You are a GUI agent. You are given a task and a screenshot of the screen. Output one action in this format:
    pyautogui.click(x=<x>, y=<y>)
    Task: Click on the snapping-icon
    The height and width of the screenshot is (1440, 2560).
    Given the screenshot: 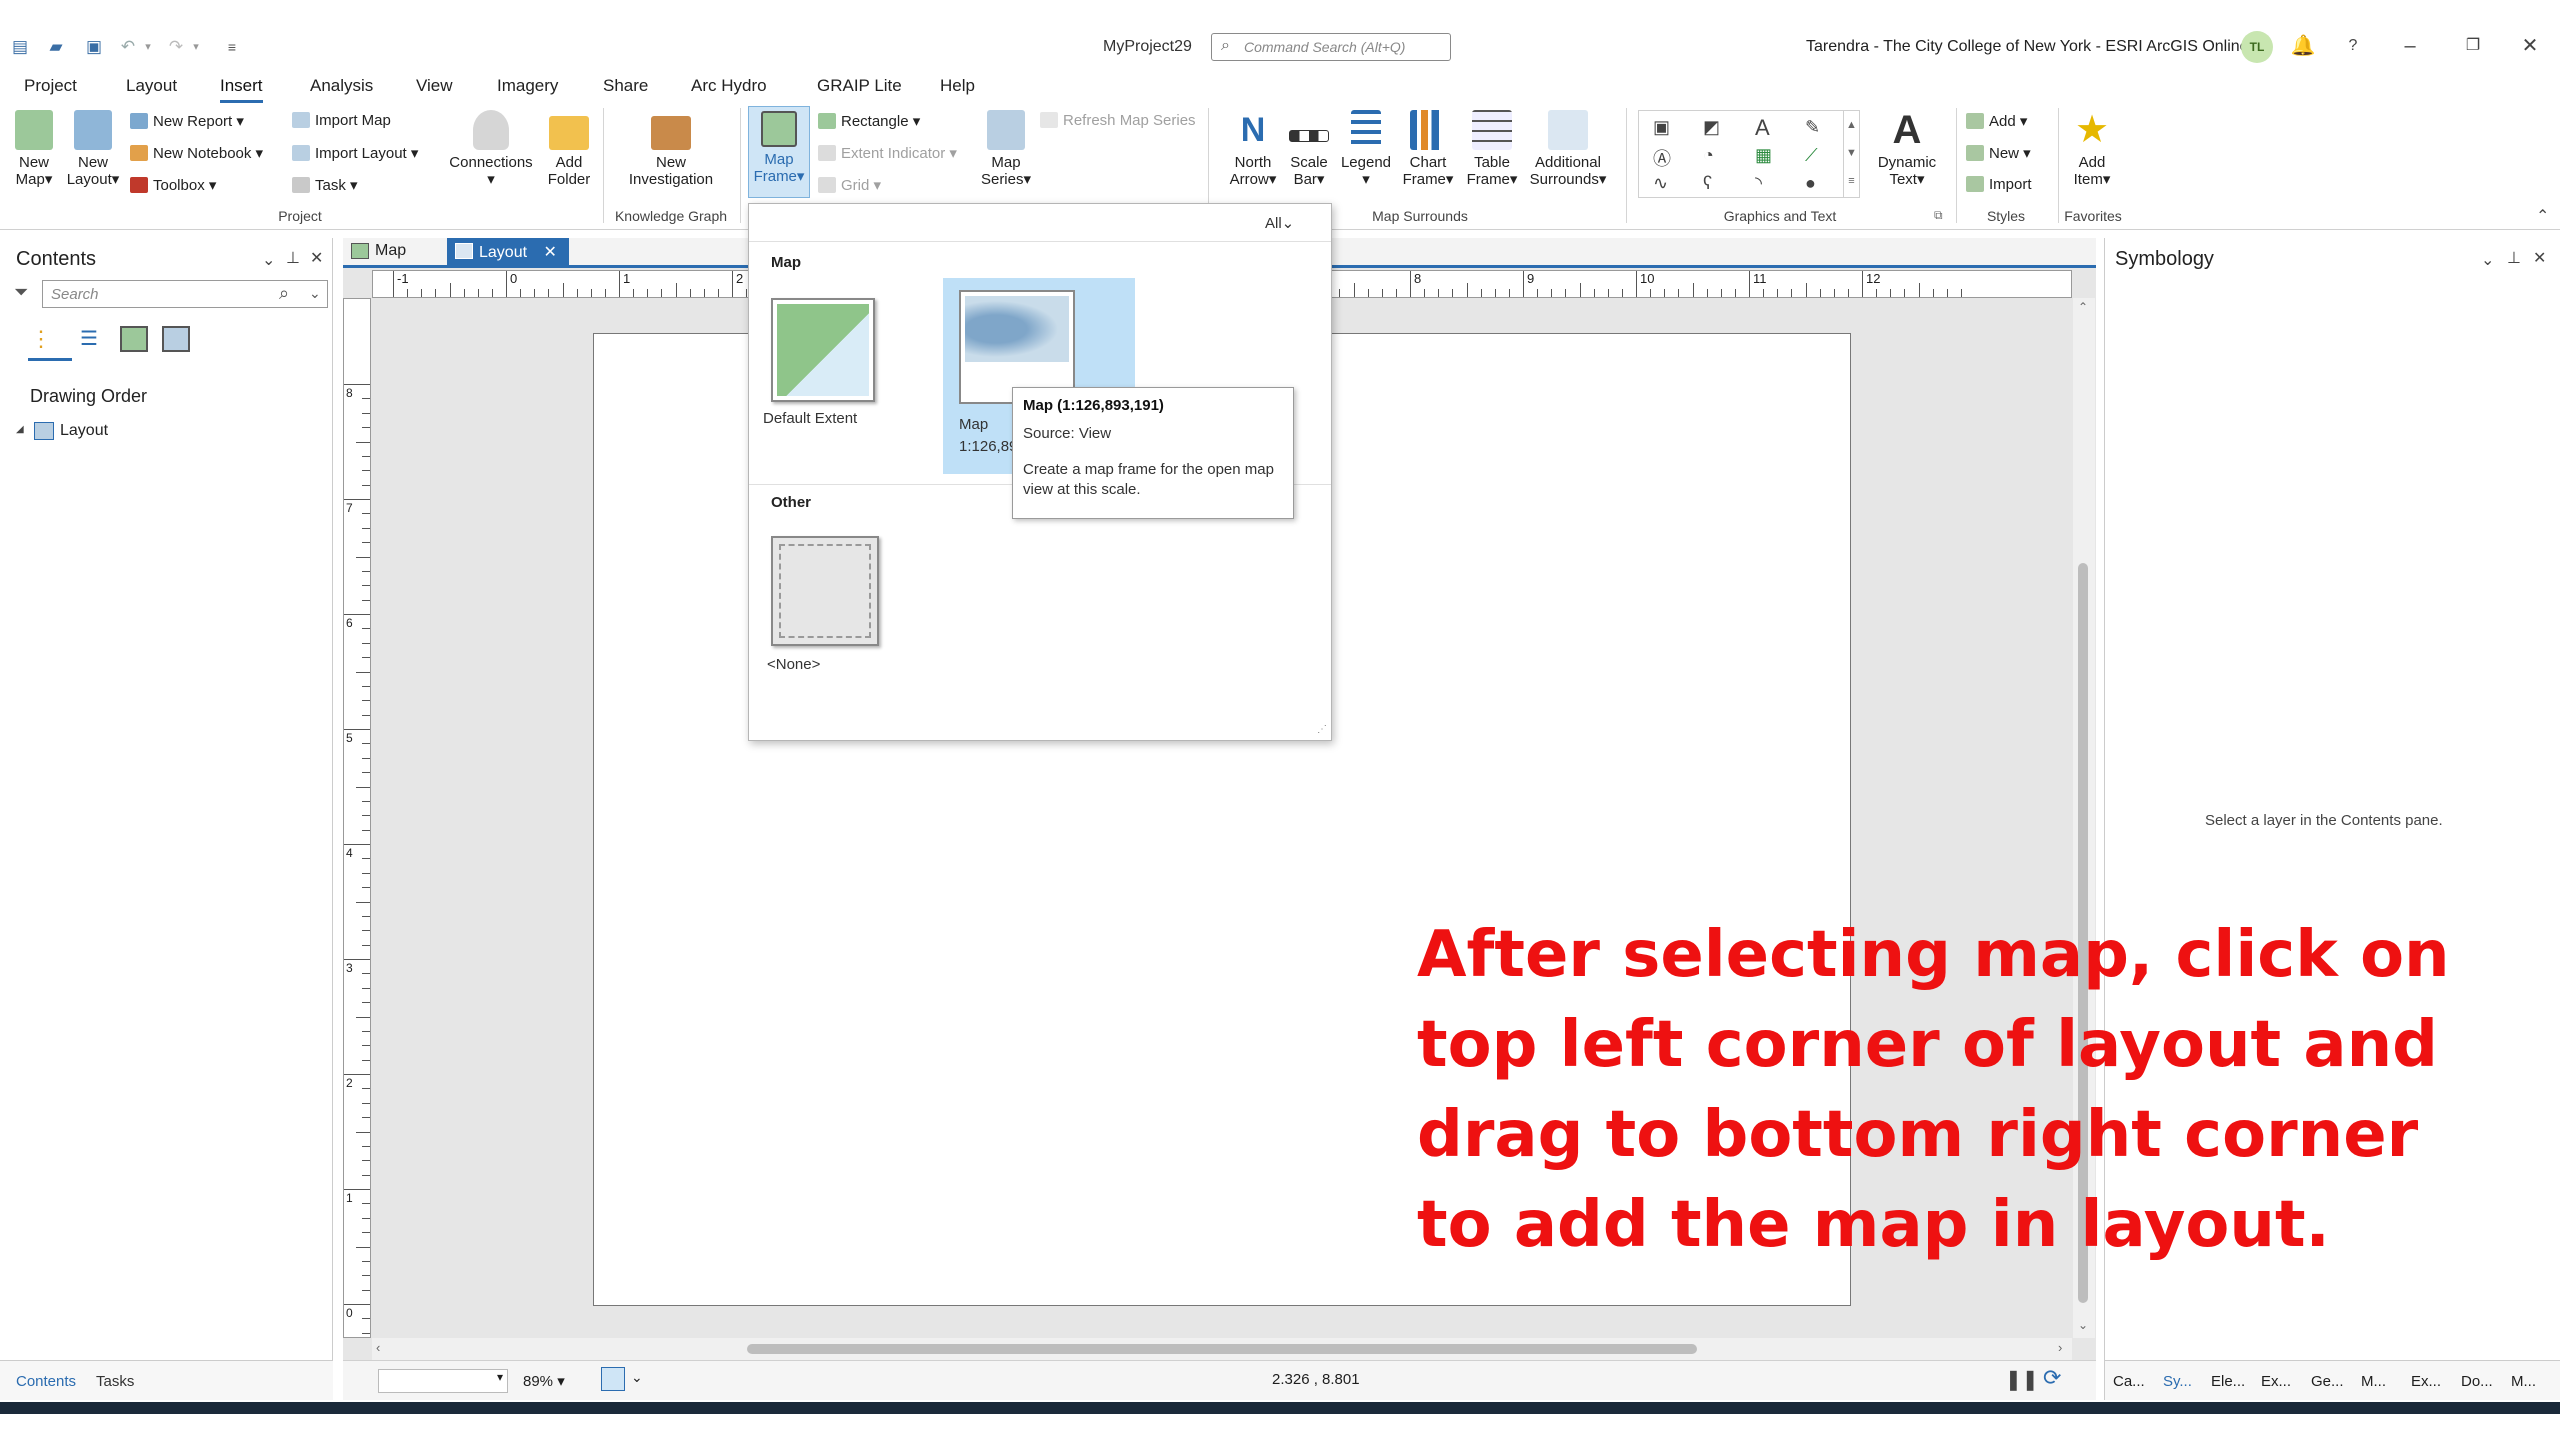 What is the action you would take?
    pyautogui.click(x=613, y=1379)
    